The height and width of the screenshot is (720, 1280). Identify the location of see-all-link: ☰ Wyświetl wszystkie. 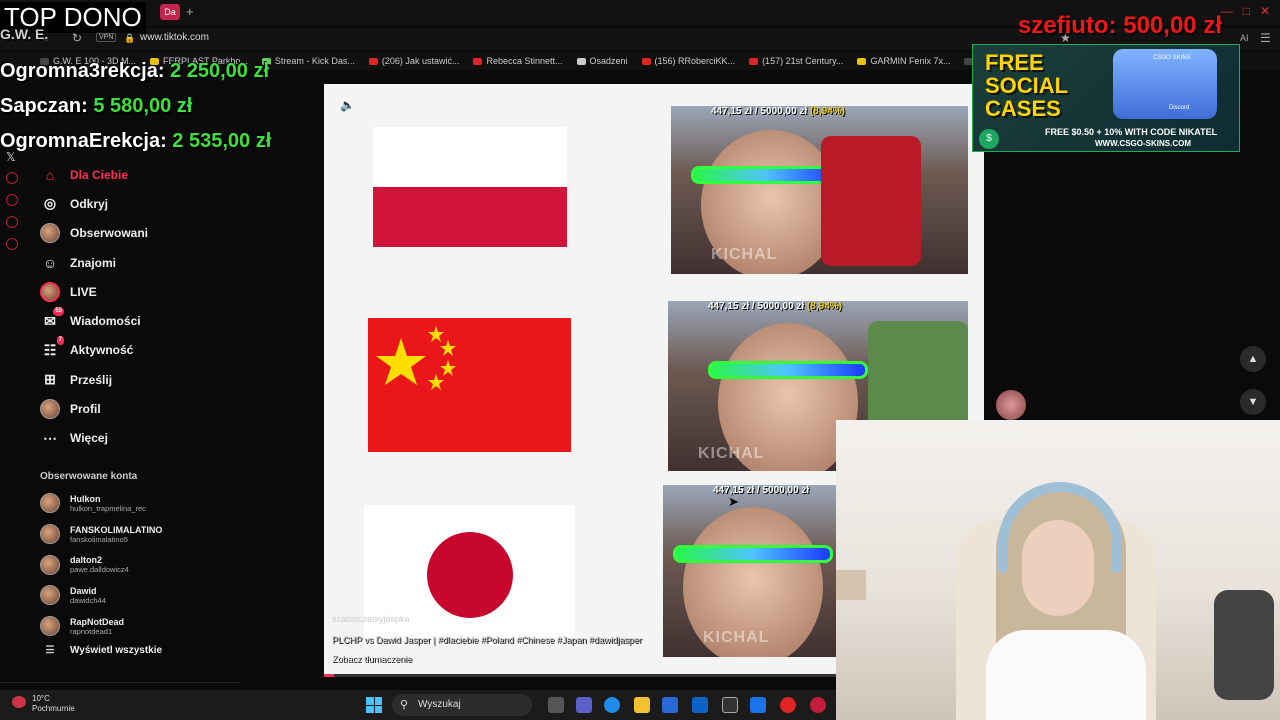
(140, 650).